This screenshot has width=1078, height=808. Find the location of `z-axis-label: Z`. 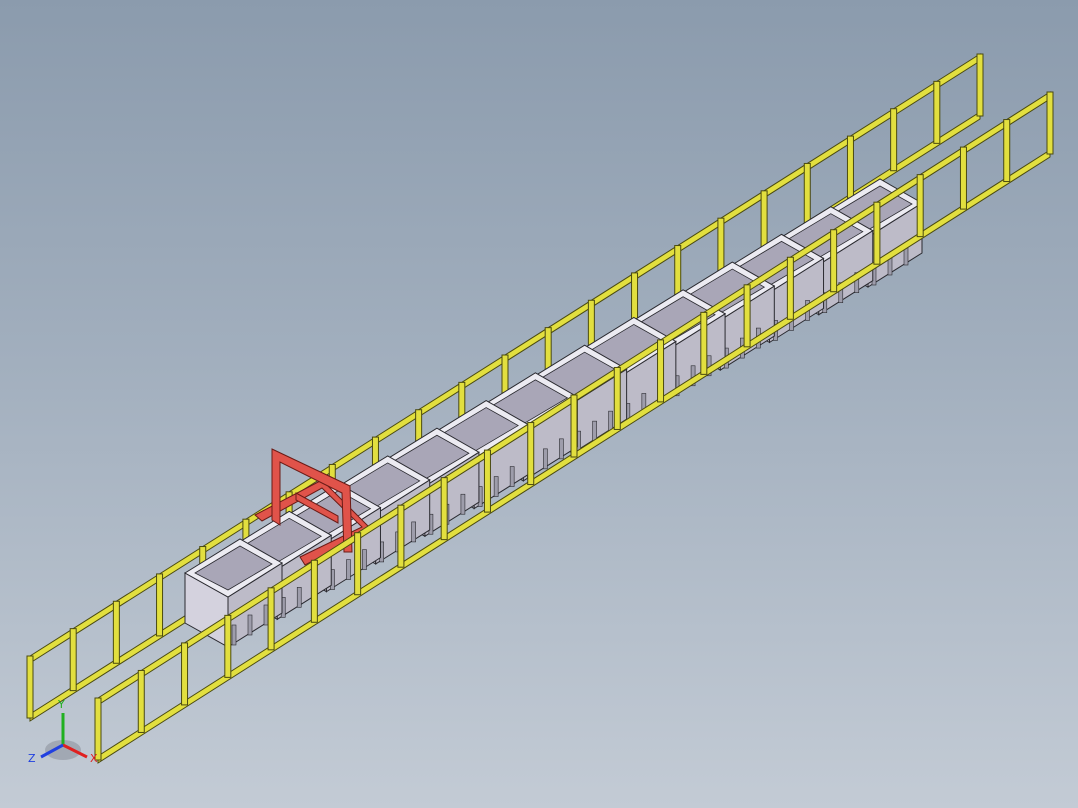

z-axis-label: Z is located at coordinates (32, 758).